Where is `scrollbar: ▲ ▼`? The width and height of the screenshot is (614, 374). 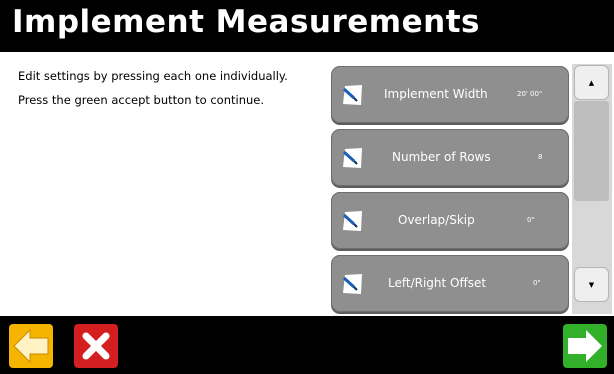
scrollbar: ▲ ▼ is located at coordinates (592, 189).